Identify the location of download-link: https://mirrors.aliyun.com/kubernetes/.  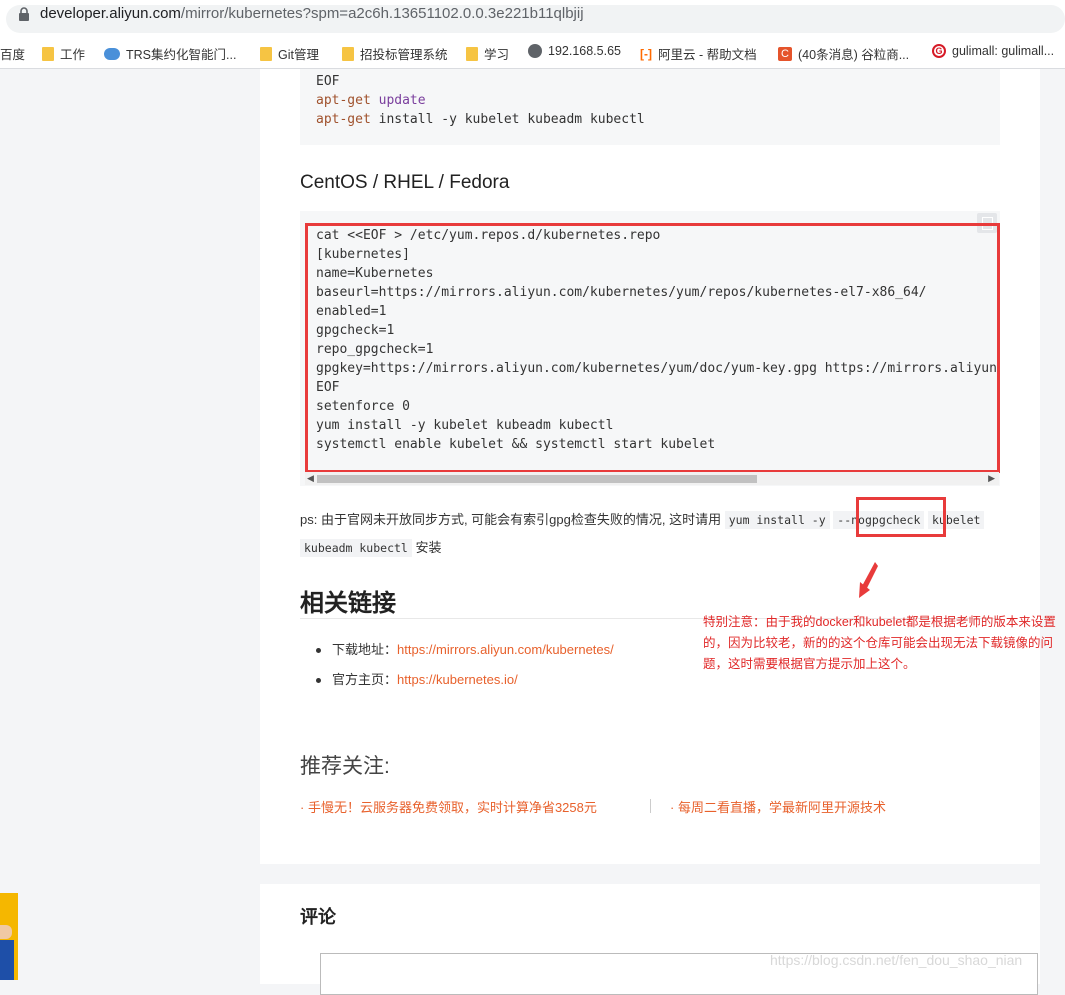
(505, 649).